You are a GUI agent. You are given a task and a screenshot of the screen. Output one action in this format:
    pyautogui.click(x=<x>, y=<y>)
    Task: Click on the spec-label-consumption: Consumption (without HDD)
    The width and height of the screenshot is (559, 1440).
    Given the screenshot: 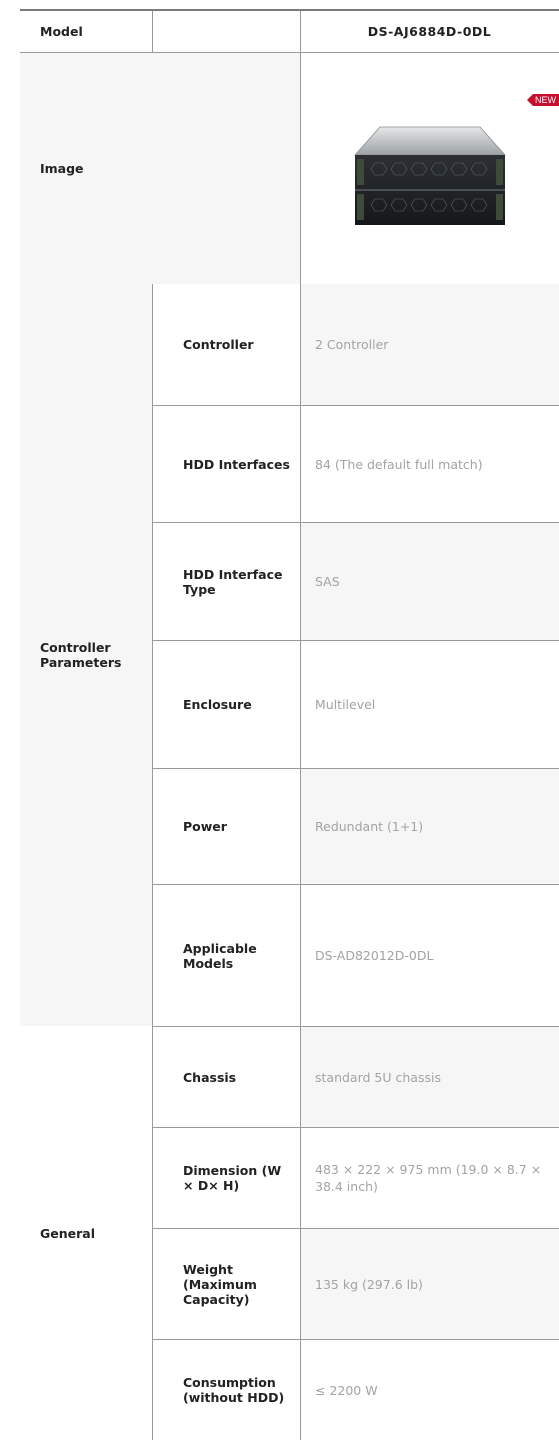 What is the action you would take?
    pyautogui.click(x=226, y=1390)
    